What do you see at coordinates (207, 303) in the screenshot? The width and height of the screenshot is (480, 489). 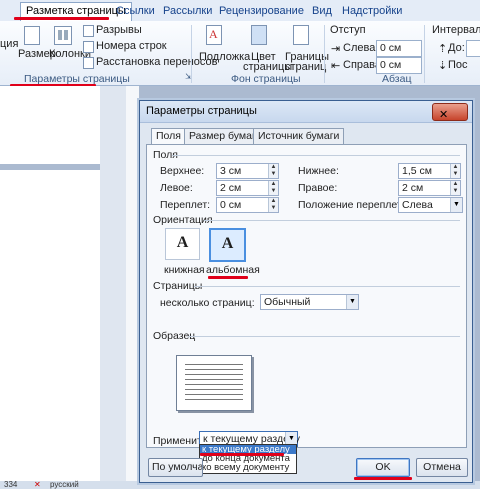 I see `multiple-pages-label: несколько страниц:` at bounding box center [207, 303].